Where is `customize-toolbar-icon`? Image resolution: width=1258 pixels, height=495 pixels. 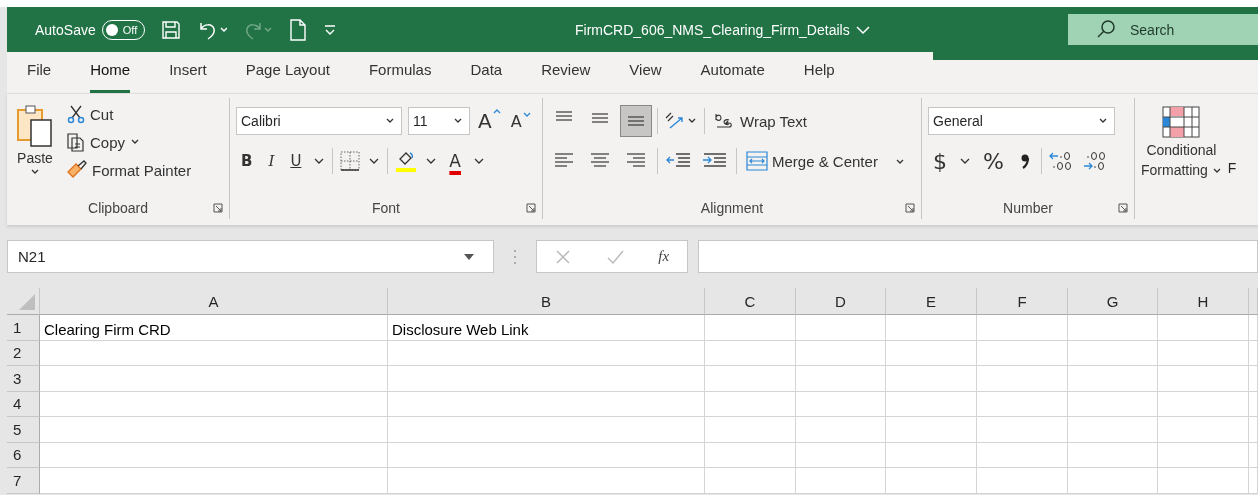
customize-toolbar-icon is located at coordinates (330, 29).